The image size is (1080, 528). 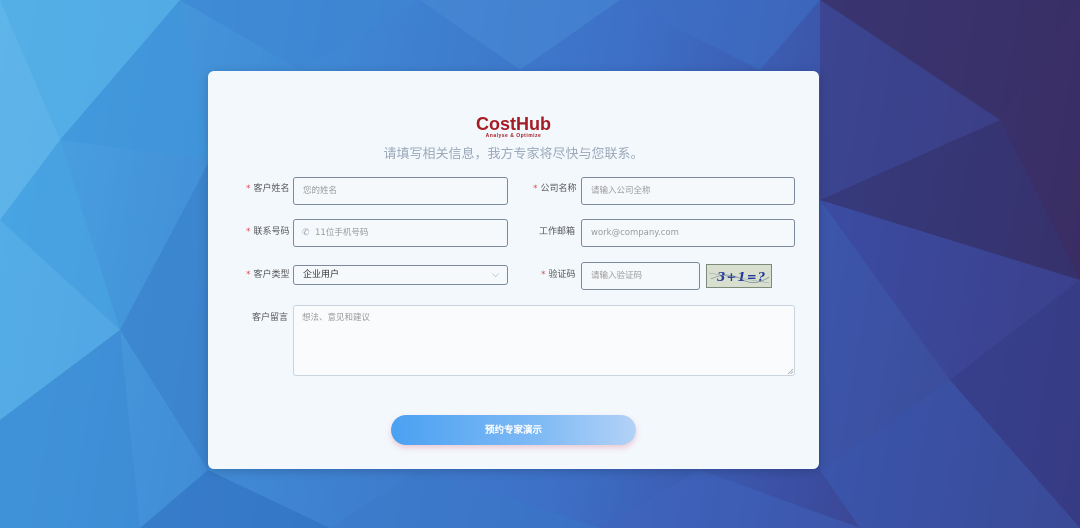 I want to click on brand-tagline: Analyse & Optimize, so click(x=513, y=136).